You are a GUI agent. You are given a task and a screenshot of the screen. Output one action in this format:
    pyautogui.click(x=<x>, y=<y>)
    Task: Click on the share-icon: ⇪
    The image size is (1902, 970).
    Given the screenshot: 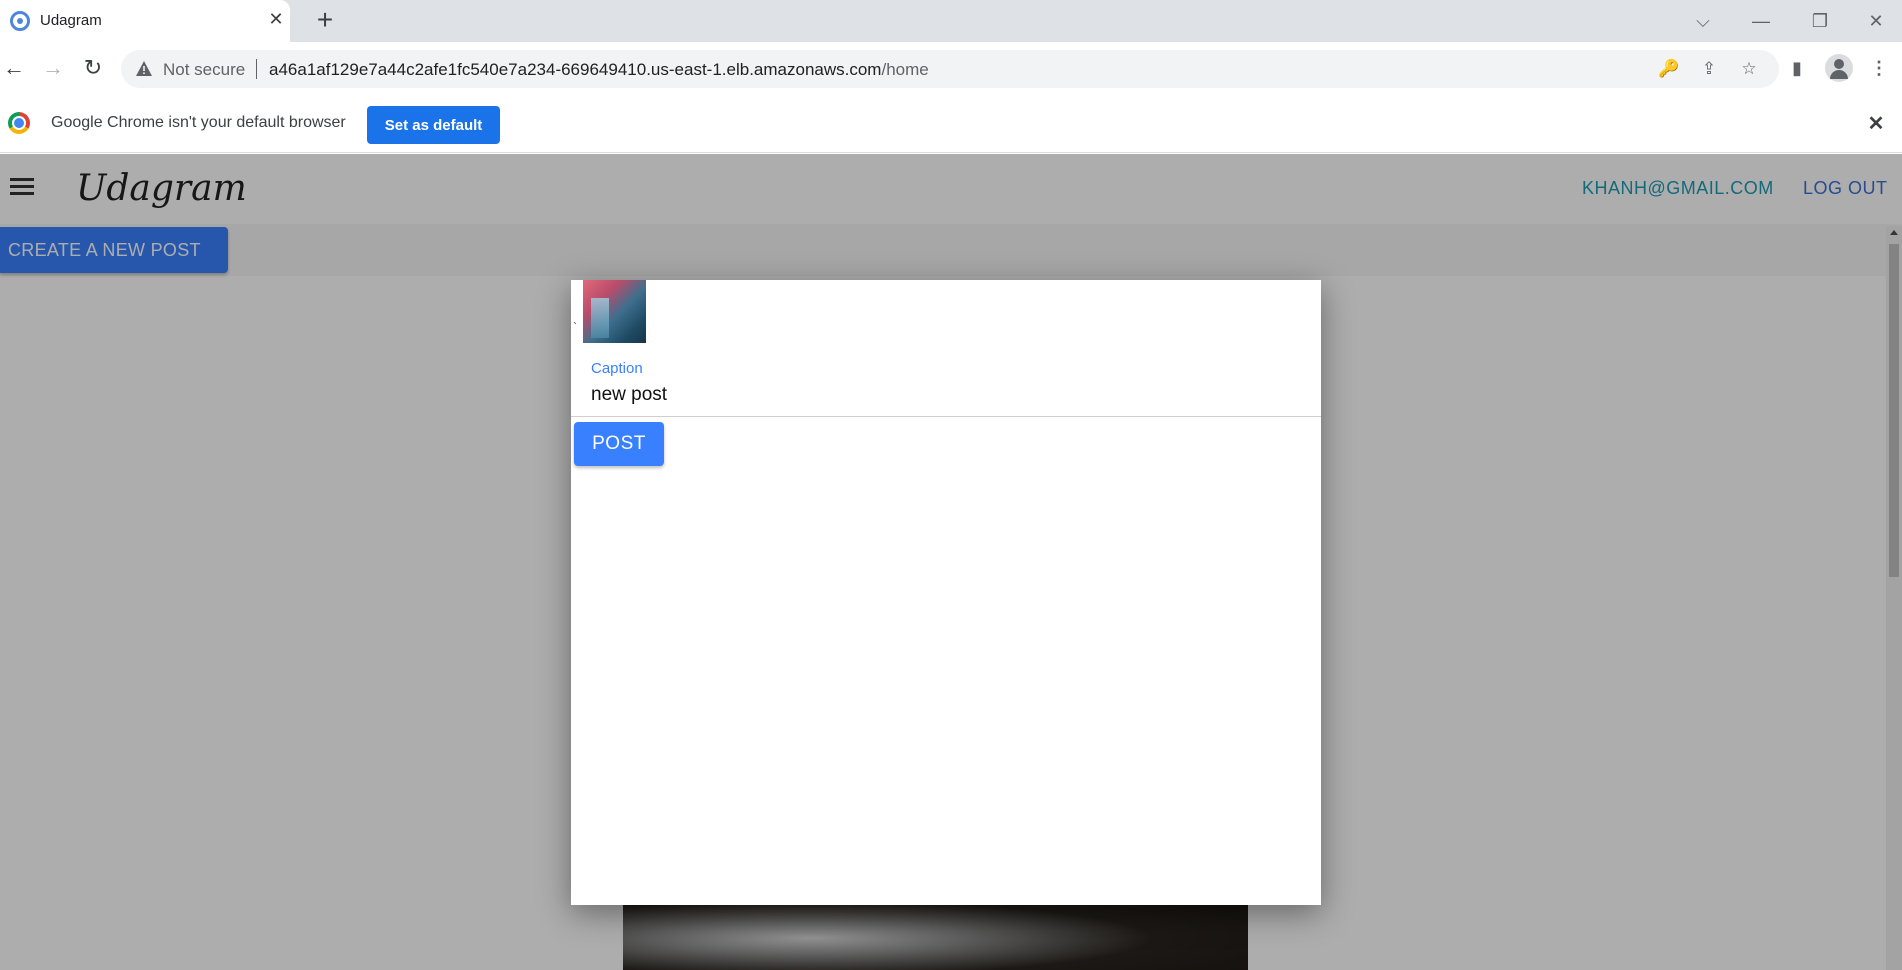 What is the action you would take?
    pyautogui.click(x=1709, y=69)
    